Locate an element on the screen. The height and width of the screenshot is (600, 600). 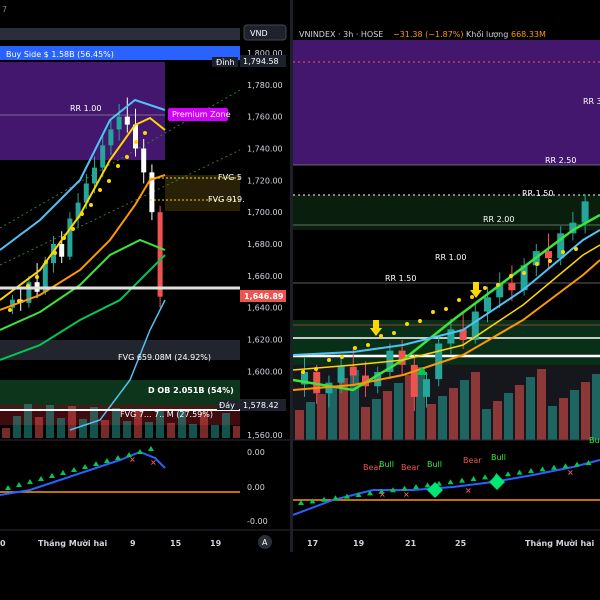
volume-label: Khối lượng is located at coordinates (487, 34).